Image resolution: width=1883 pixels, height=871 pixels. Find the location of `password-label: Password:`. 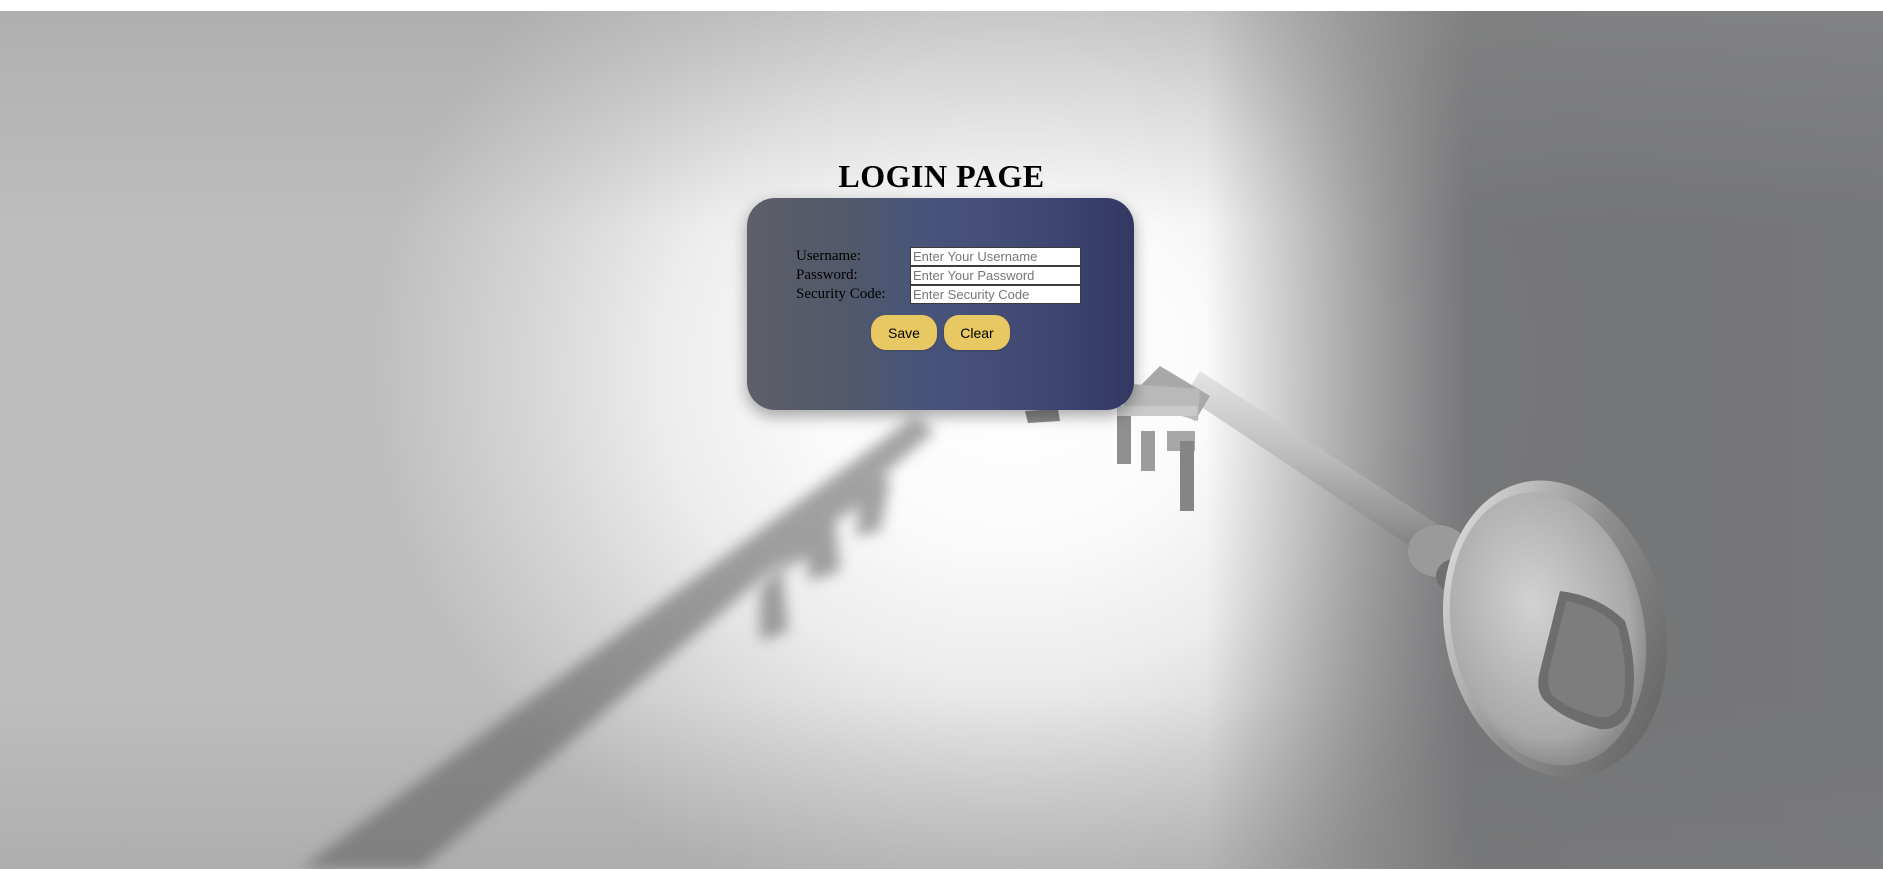

password-label: Password: is located at coordinates (827, 275).